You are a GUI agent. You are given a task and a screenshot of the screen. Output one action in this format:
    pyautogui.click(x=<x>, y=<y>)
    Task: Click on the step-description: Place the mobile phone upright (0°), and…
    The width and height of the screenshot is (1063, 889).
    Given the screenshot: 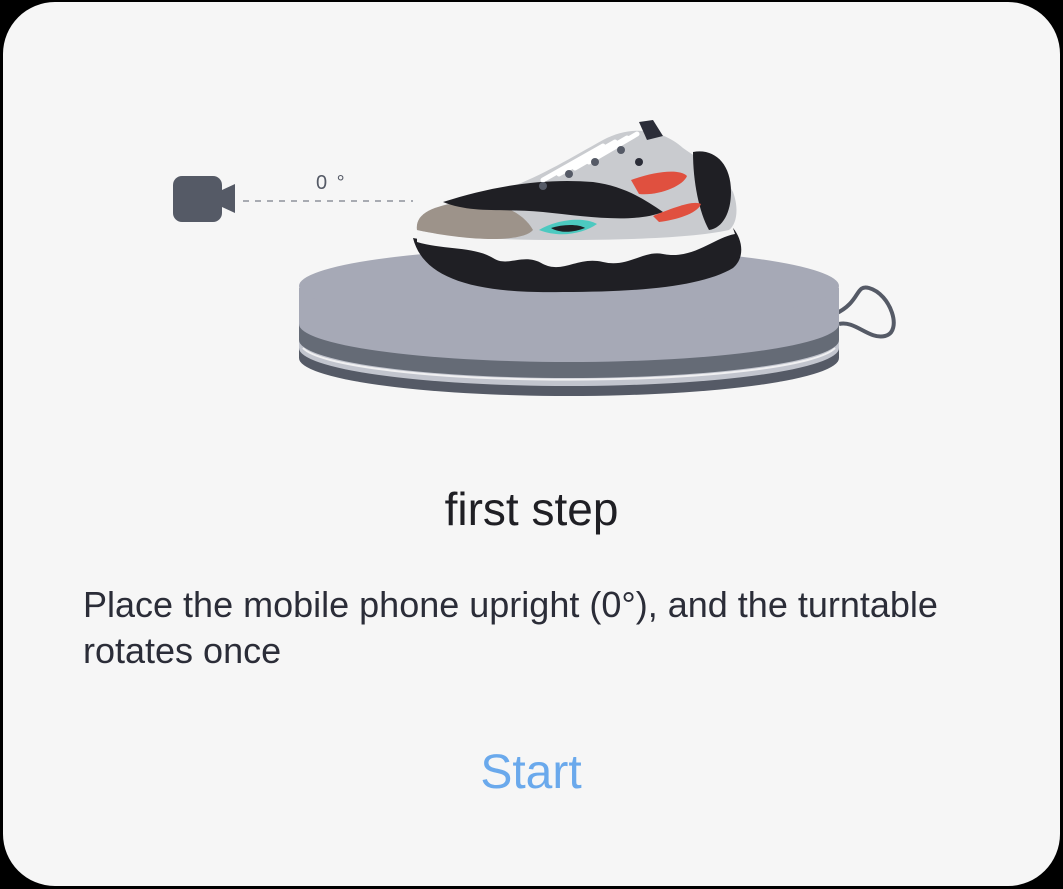 What is the action you would take?
    pyautogui.click(x=510, y=627)
    